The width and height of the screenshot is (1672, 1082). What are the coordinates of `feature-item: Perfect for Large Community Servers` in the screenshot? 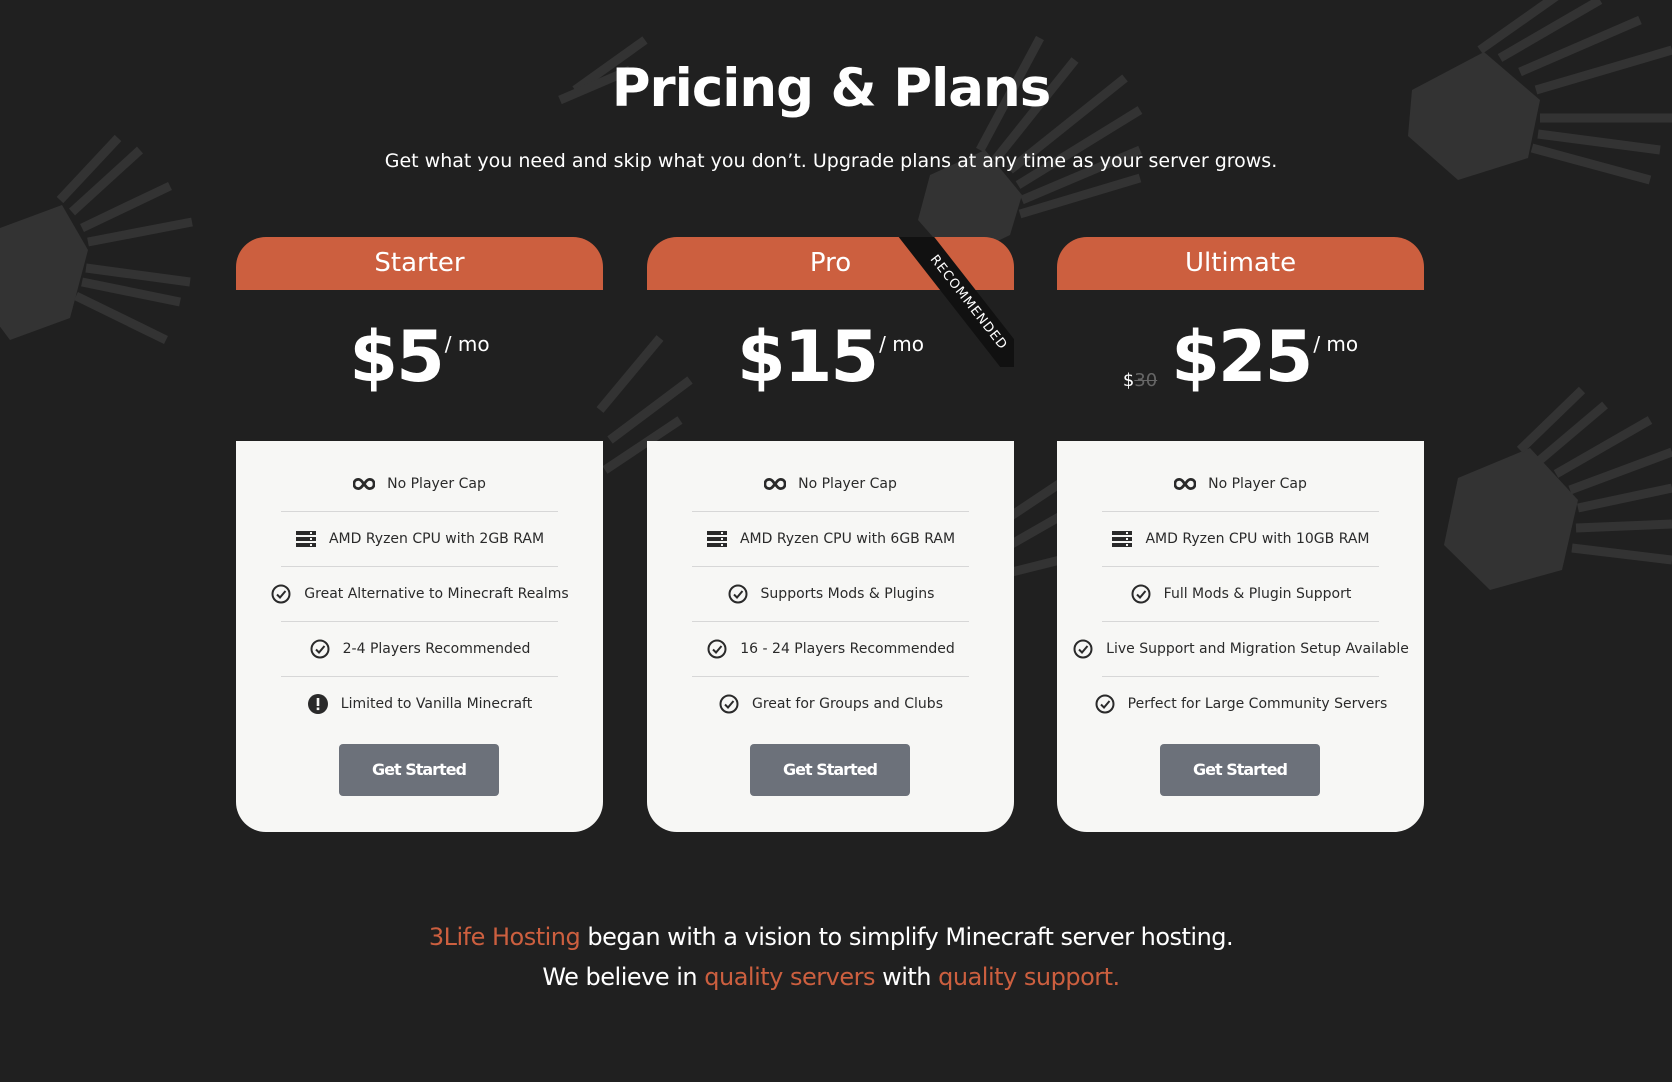 It's located at (1241, 704).